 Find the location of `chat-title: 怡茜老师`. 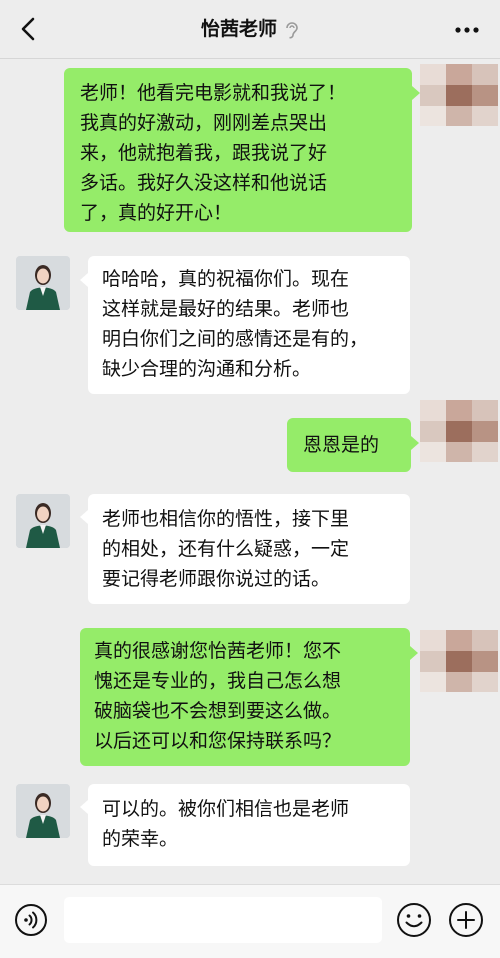

chat-title: 怡茜老师 is located at coordinates (238, 29).